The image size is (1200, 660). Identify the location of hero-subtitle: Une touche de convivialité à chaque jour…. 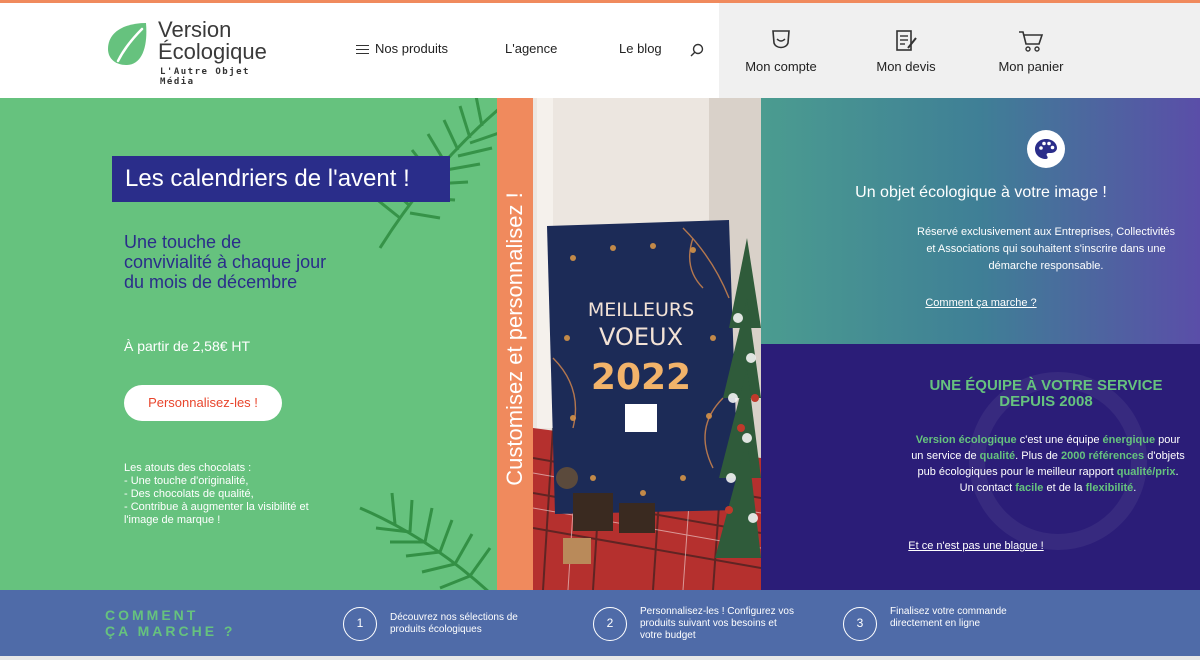
(225, 262).